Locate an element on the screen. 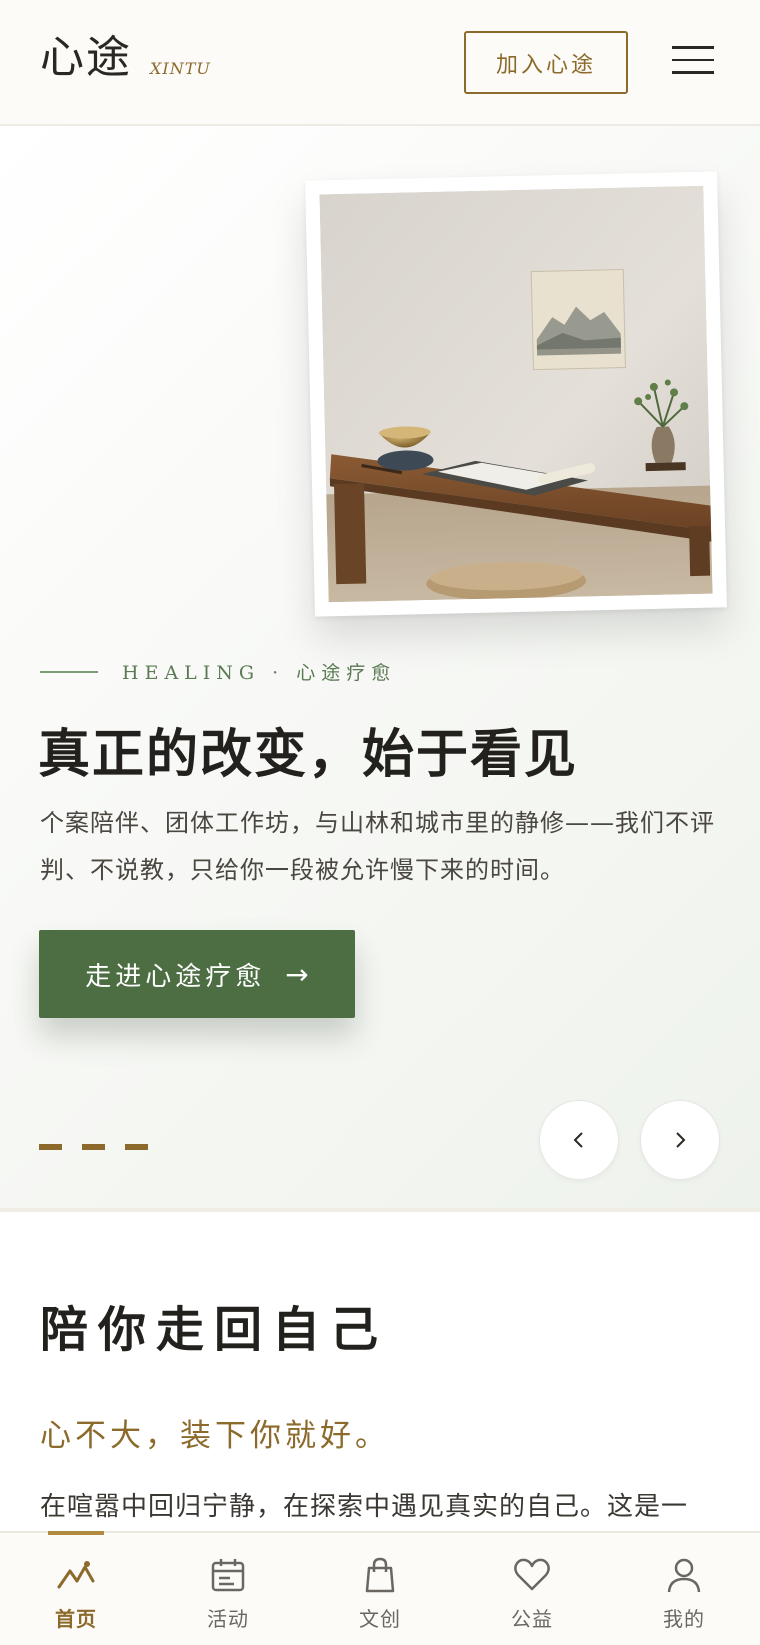  carousel-next-button is located at coordinates (680, 1140).